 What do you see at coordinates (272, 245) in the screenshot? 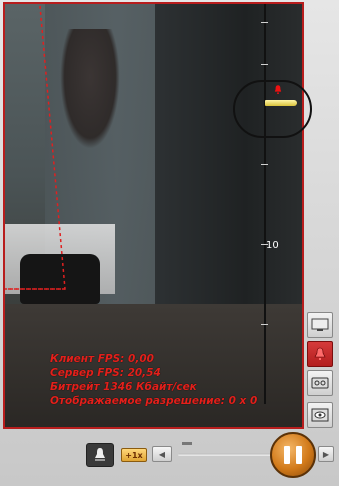
I see `timeline-label: 10` at bounding box center [272, 245].